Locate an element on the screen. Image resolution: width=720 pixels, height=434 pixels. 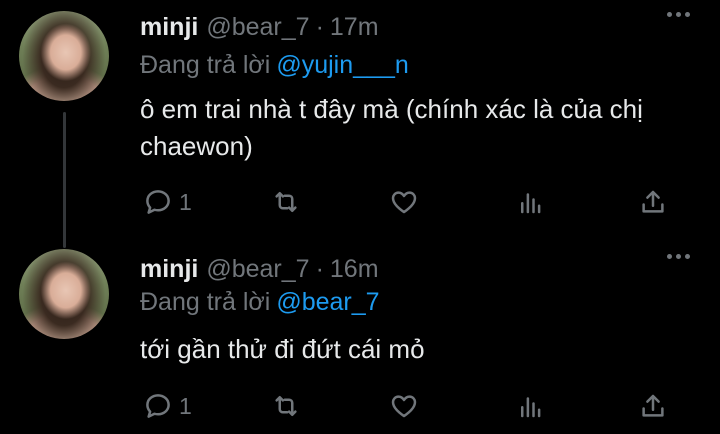
replying-to: Đang trả lời @yujin___n is located at coordinates (274, 65).